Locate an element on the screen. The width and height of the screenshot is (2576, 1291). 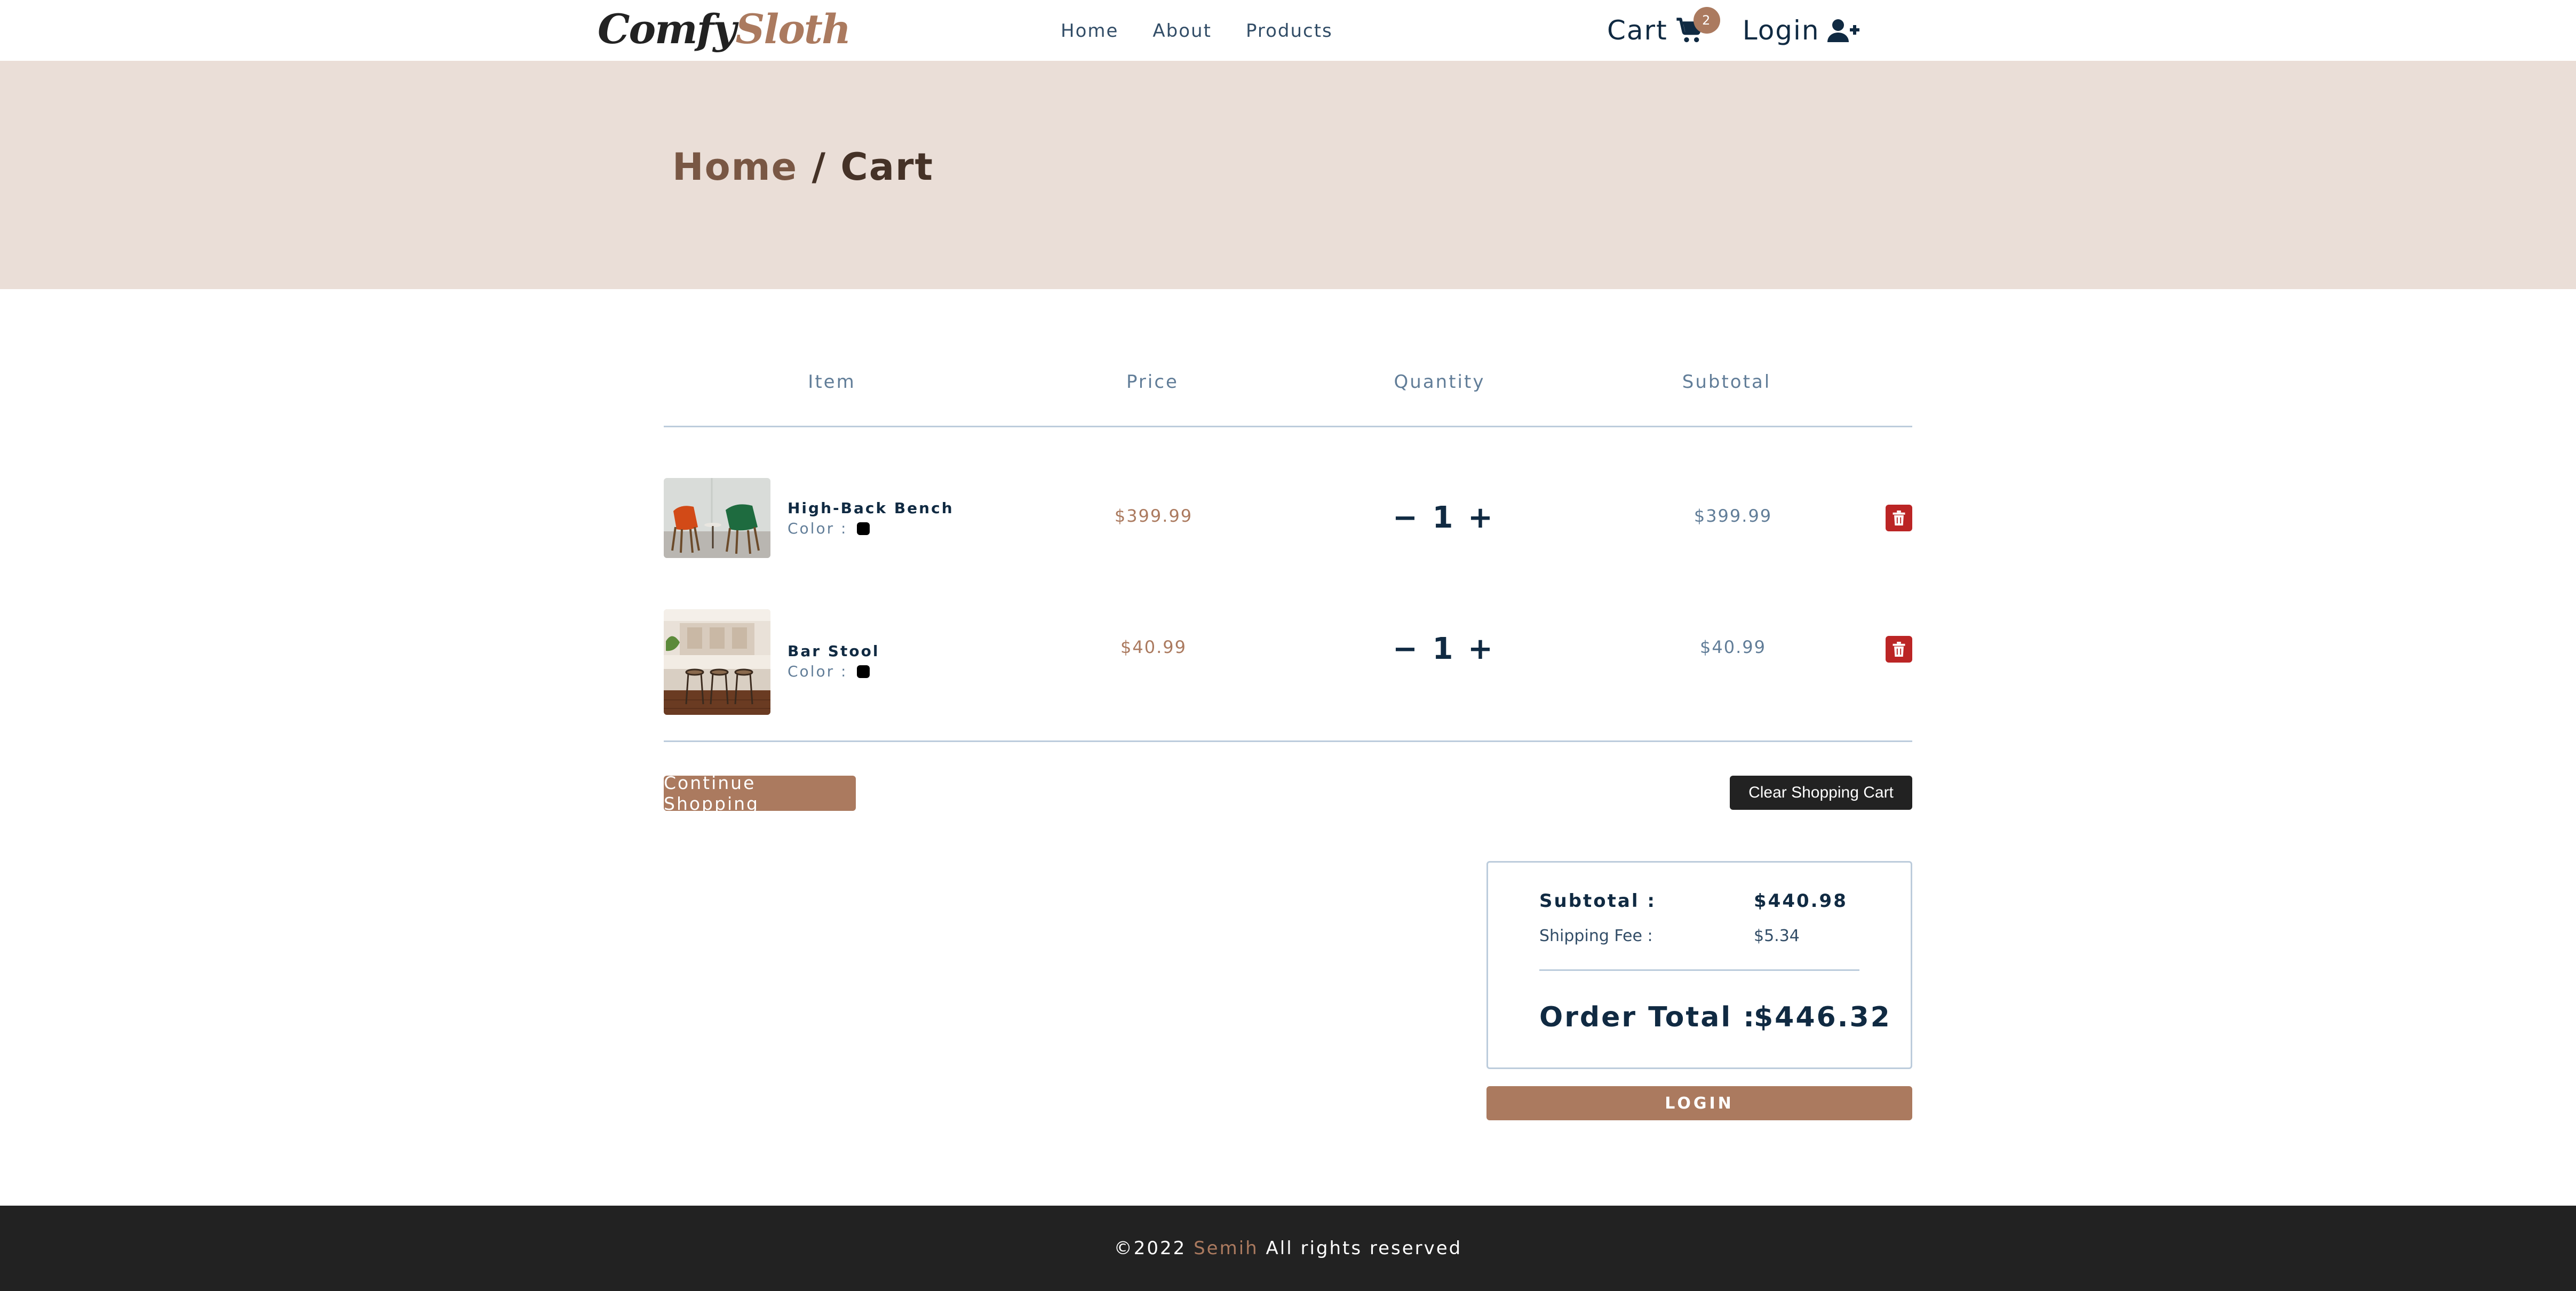
cart-icon-wrapper: 2 is located at coordinates (1697, 26).